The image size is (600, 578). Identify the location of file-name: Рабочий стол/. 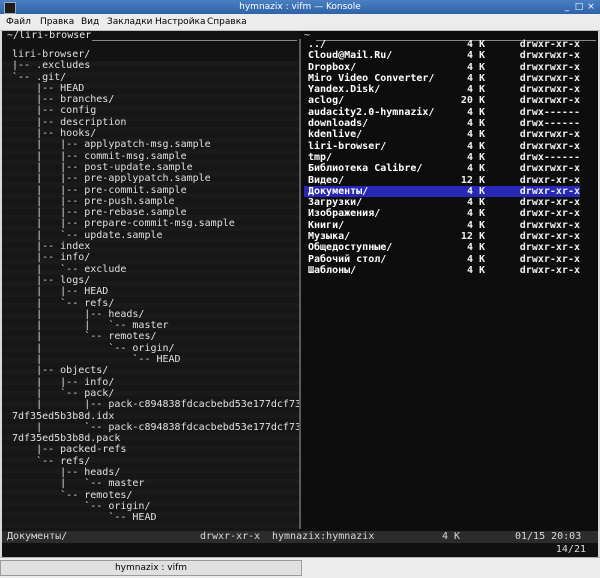
(347, 259).